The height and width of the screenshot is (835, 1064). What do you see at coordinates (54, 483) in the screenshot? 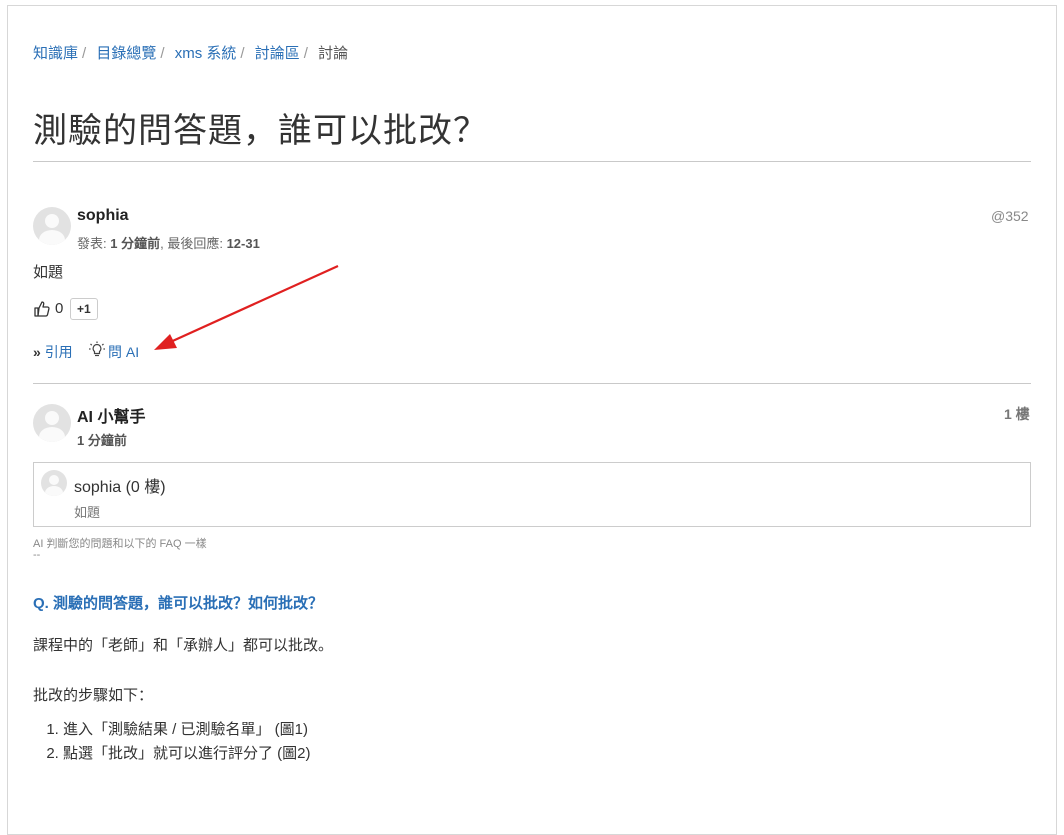
I see `quoted-author-avatar` at bounding box center [54, 483].